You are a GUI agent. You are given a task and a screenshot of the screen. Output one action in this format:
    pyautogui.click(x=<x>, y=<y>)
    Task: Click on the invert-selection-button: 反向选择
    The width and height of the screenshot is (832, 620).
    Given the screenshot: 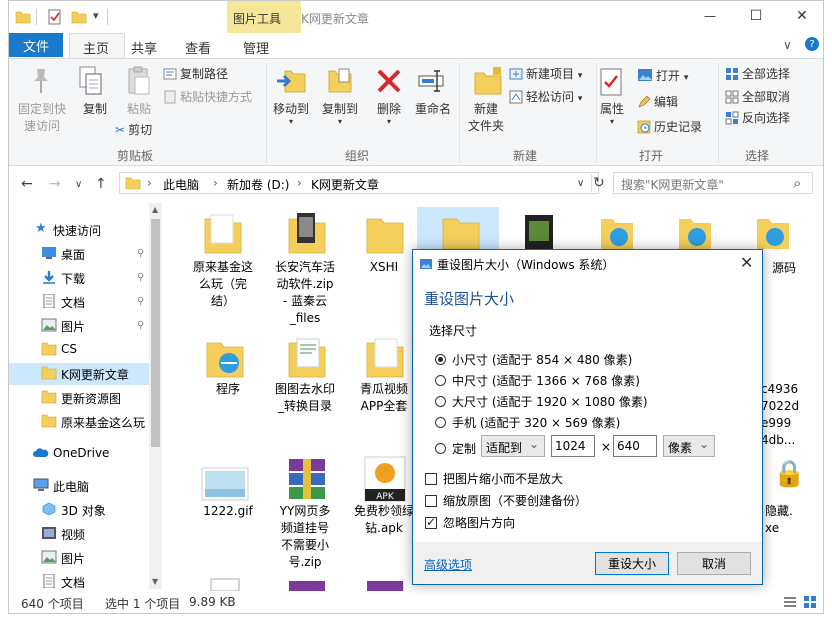 What is the action you would take?
    pyautogui.click(x=757, y=117)
    